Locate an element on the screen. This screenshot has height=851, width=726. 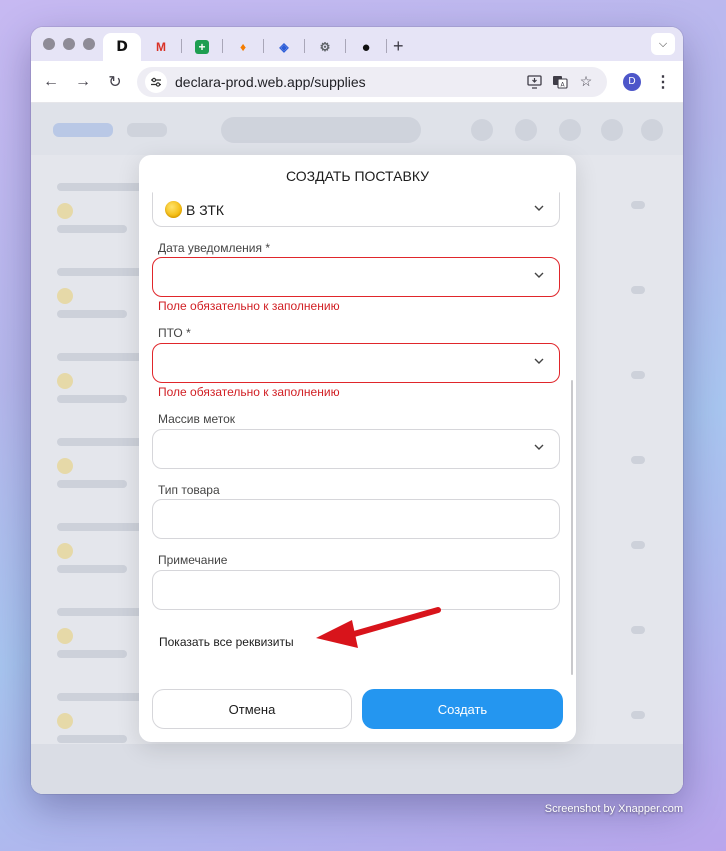
bitwarden-icon: ◈ is located at coordinates (284, 47).